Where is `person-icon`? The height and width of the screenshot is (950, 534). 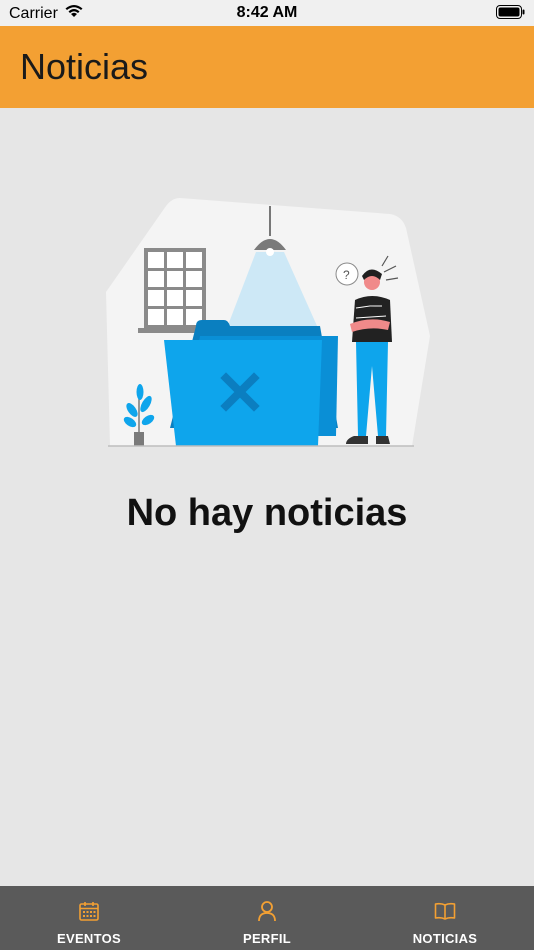
person-icon is located at coordinates (267, 911).